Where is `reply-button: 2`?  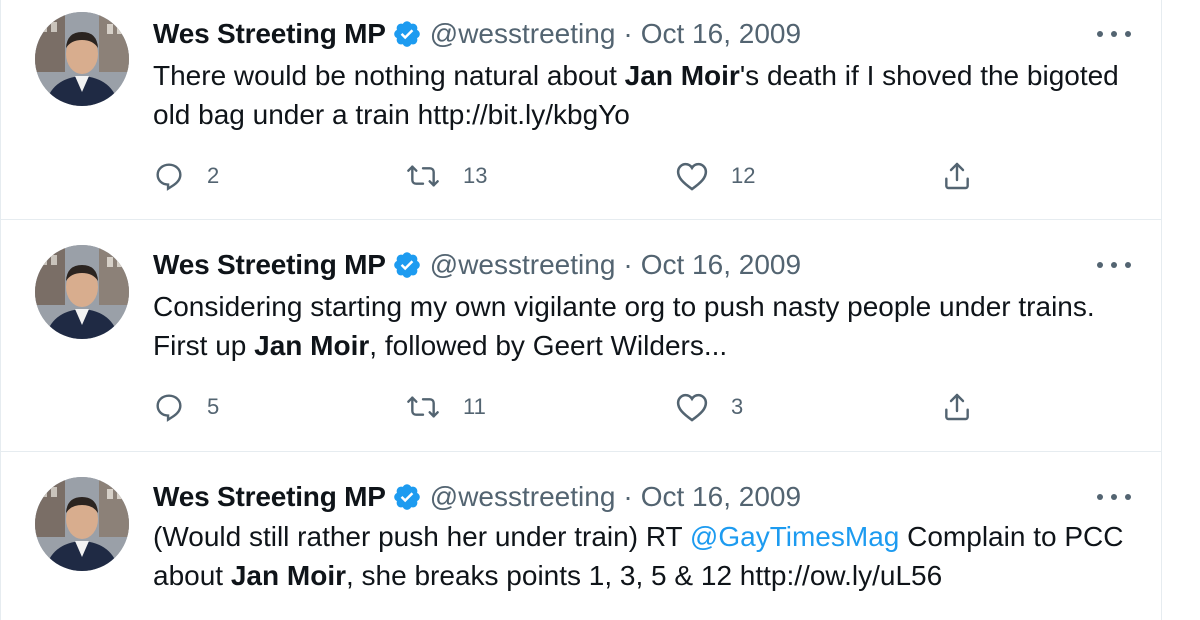
reply-button: 2 is located at coordinates (186, 176).